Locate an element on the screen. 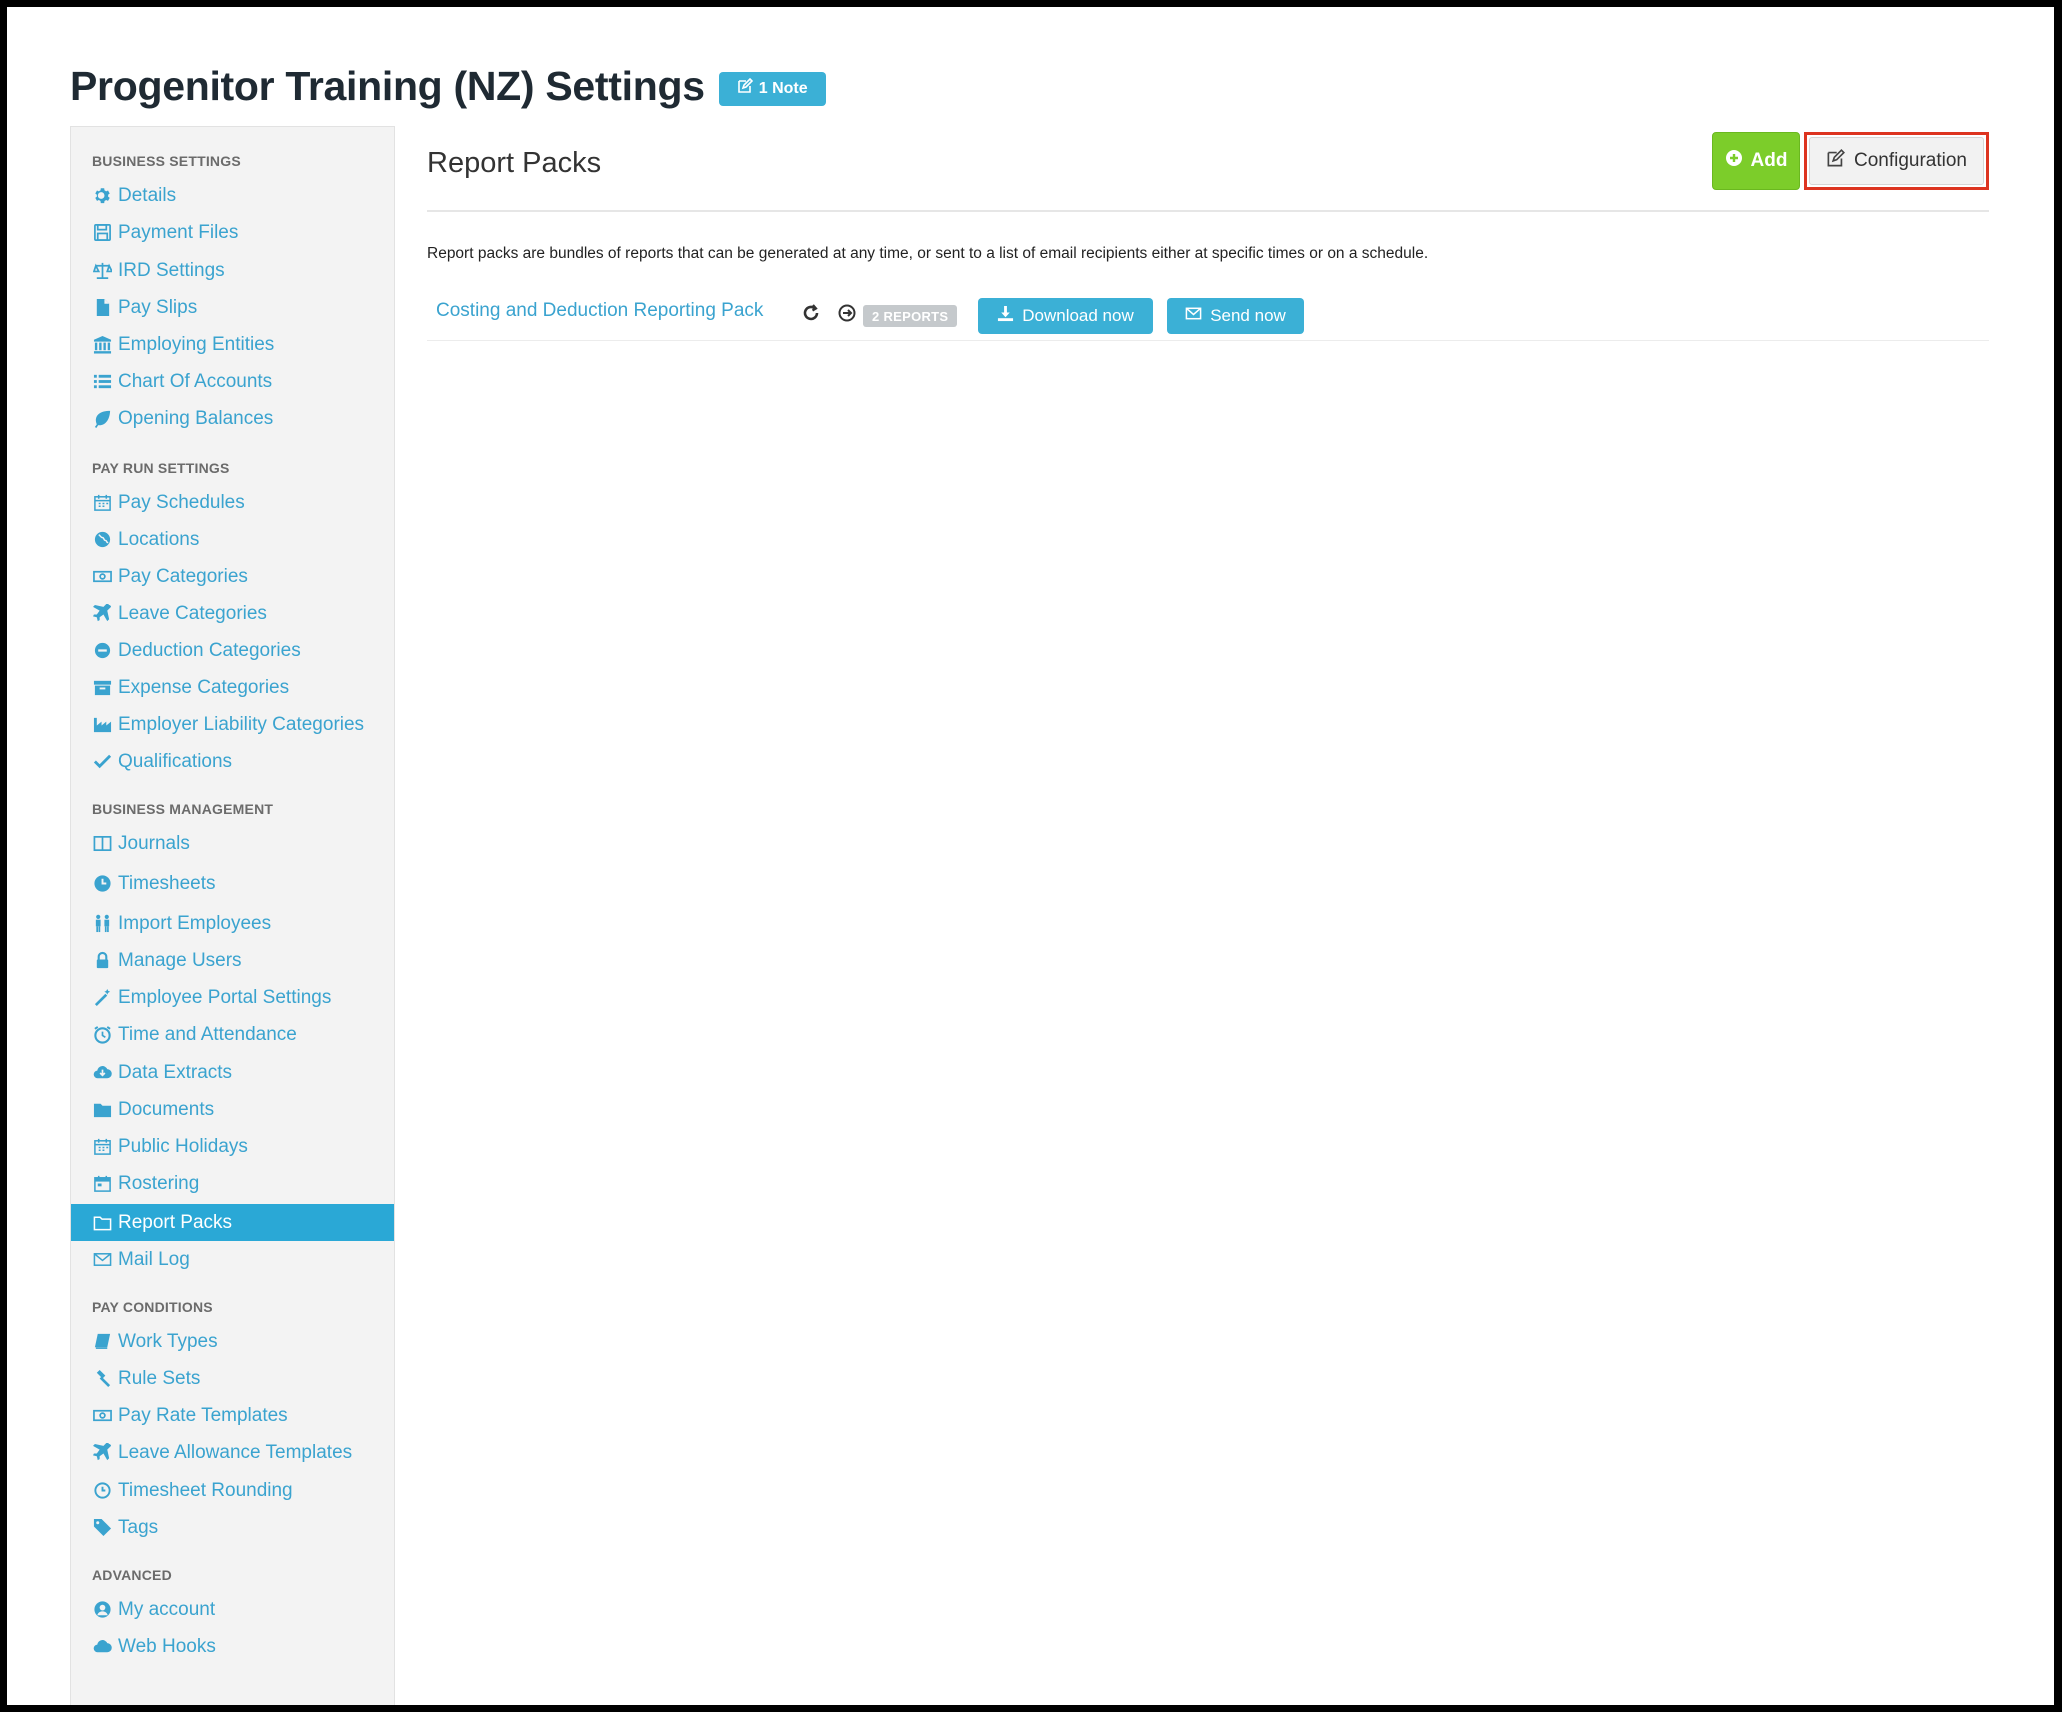 This screenshot has width=2062, height=1712. sidebar-item-pay-slips: Pay Slips is located at coordinates (232, 307).